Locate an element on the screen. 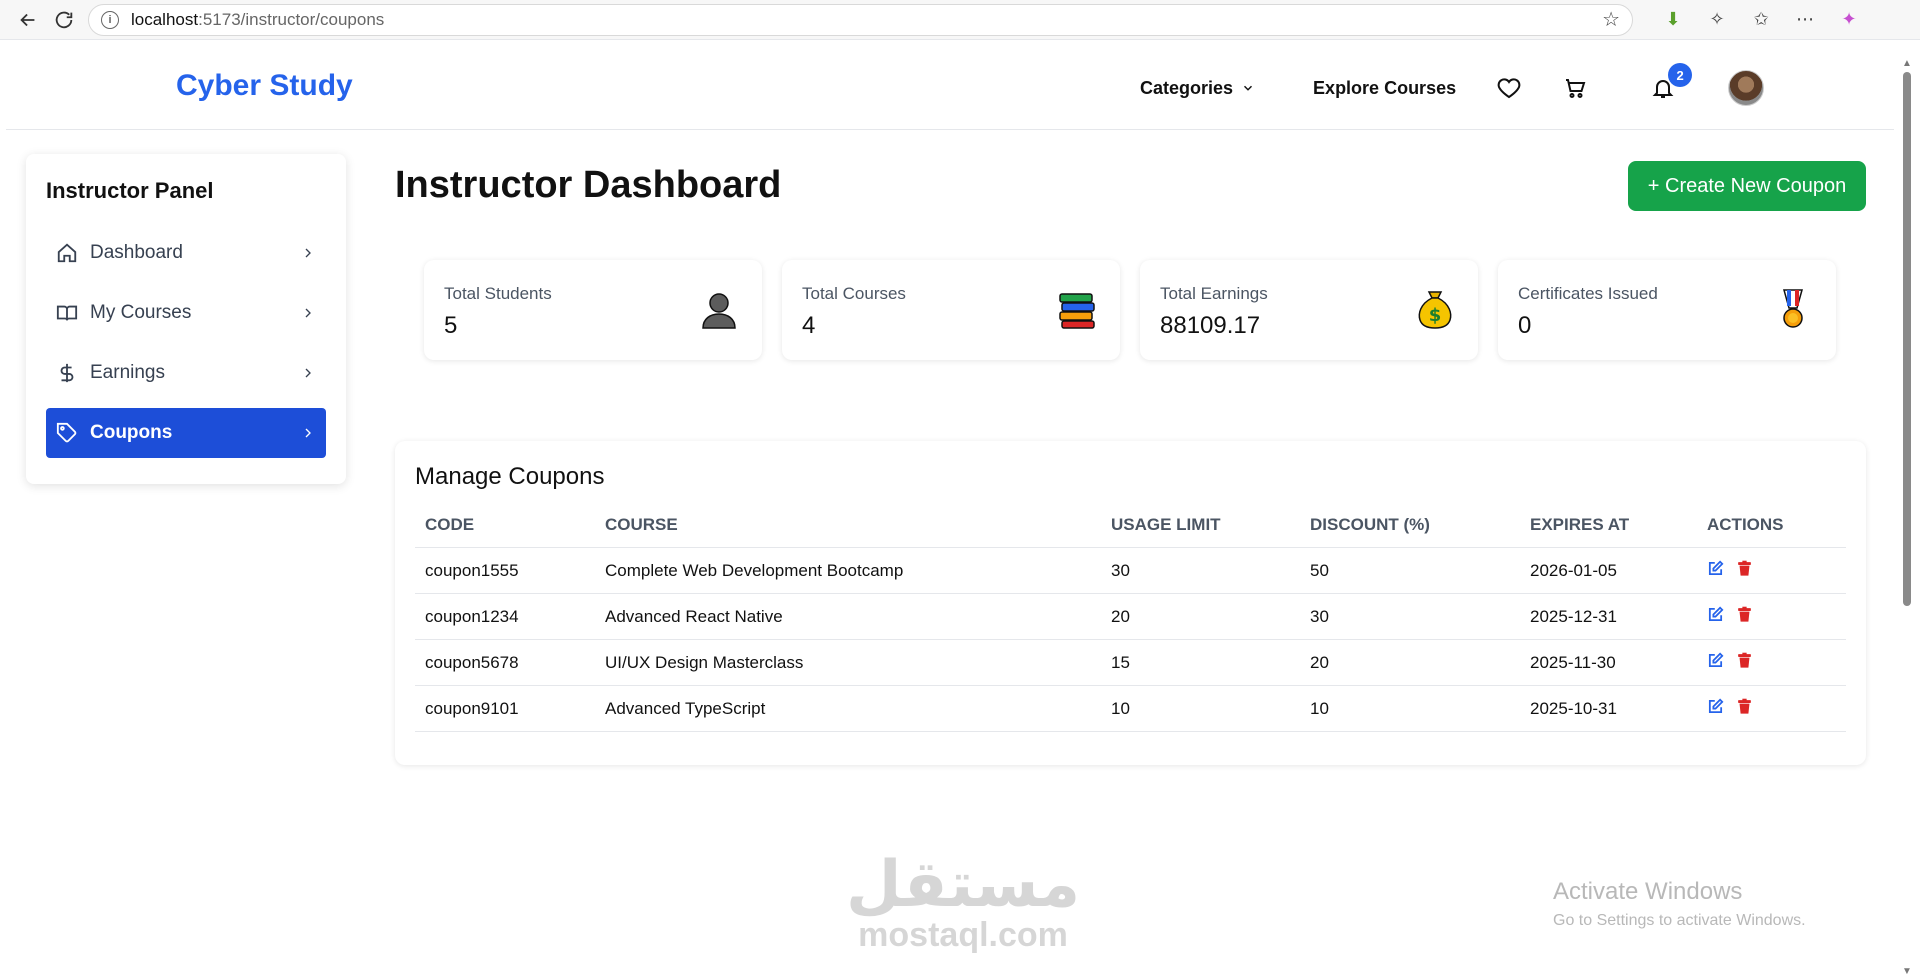 This screenshot has width=1920, height=980. arrow-left-icon is located at coordinates (27, 19).